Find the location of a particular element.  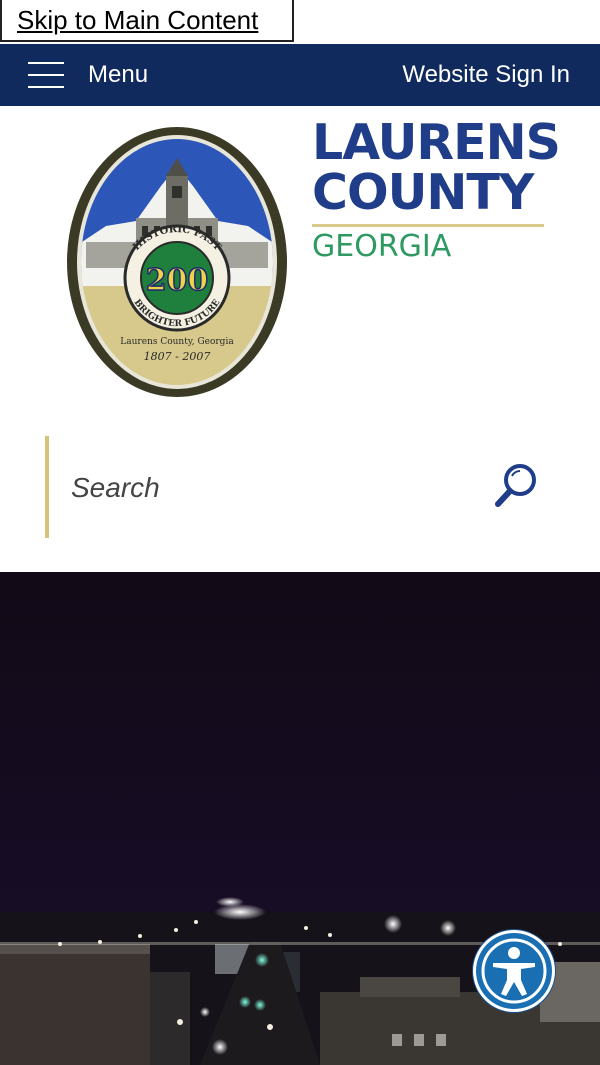

seal-number: 200 is located at coordinates (177, 280).